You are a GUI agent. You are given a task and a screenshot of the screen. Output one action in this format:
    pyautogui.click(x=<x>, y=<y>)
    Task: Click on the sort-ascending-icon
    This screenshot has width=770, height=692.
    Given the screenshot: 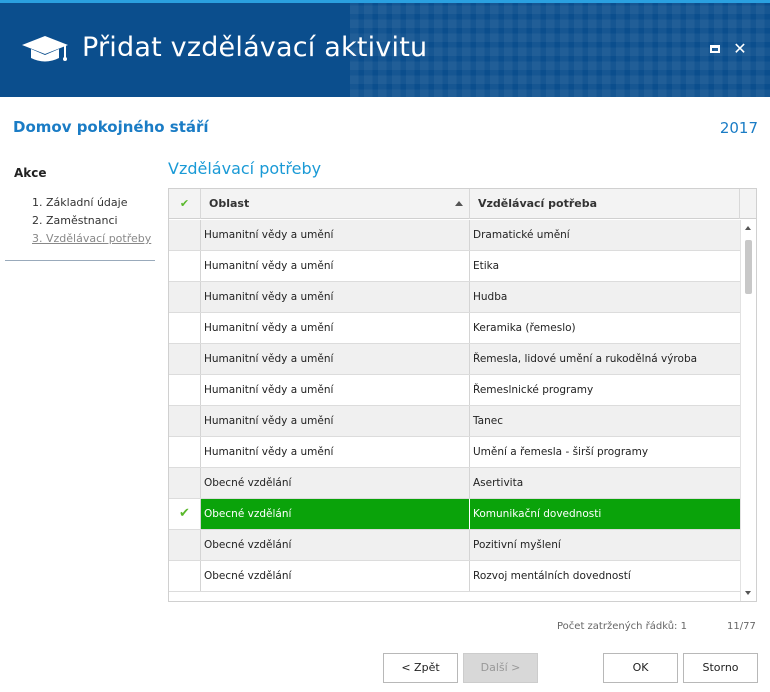 What is the action you would take?
    pyautogui.click(x=459, y=203)
    